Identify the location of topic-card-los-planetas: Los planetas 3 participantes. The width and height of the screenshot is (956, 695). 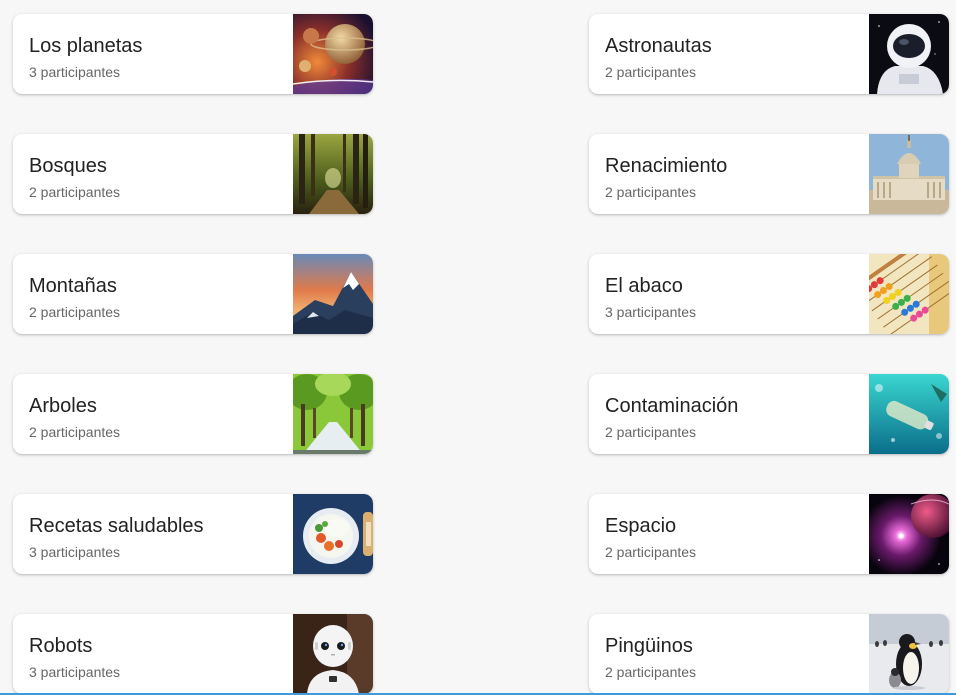
(193, 54).